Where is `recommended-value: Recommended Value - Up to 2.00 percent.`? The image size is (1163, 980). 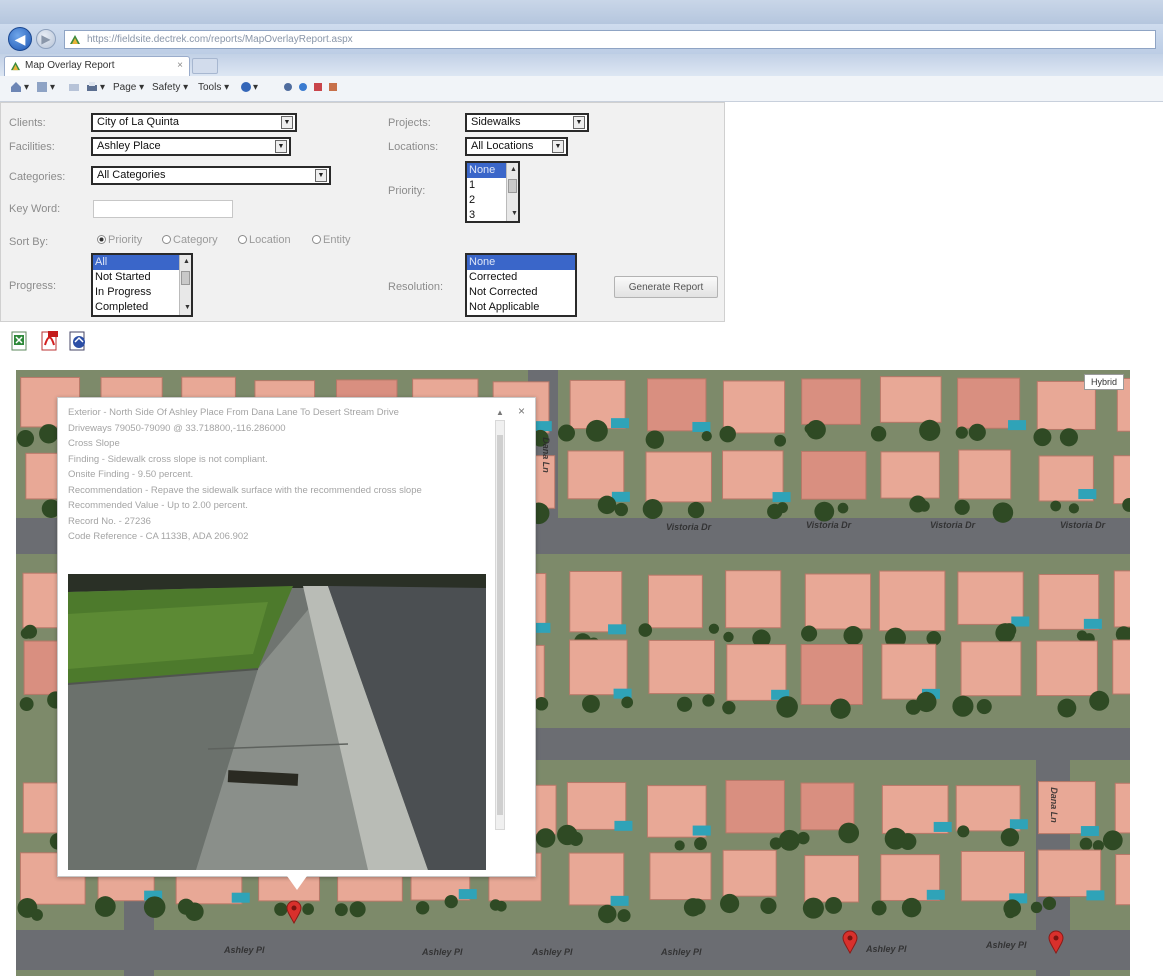
recommended-value: Recommended Value - Up to 2.00 percent. is located at coordinates (158, 505).